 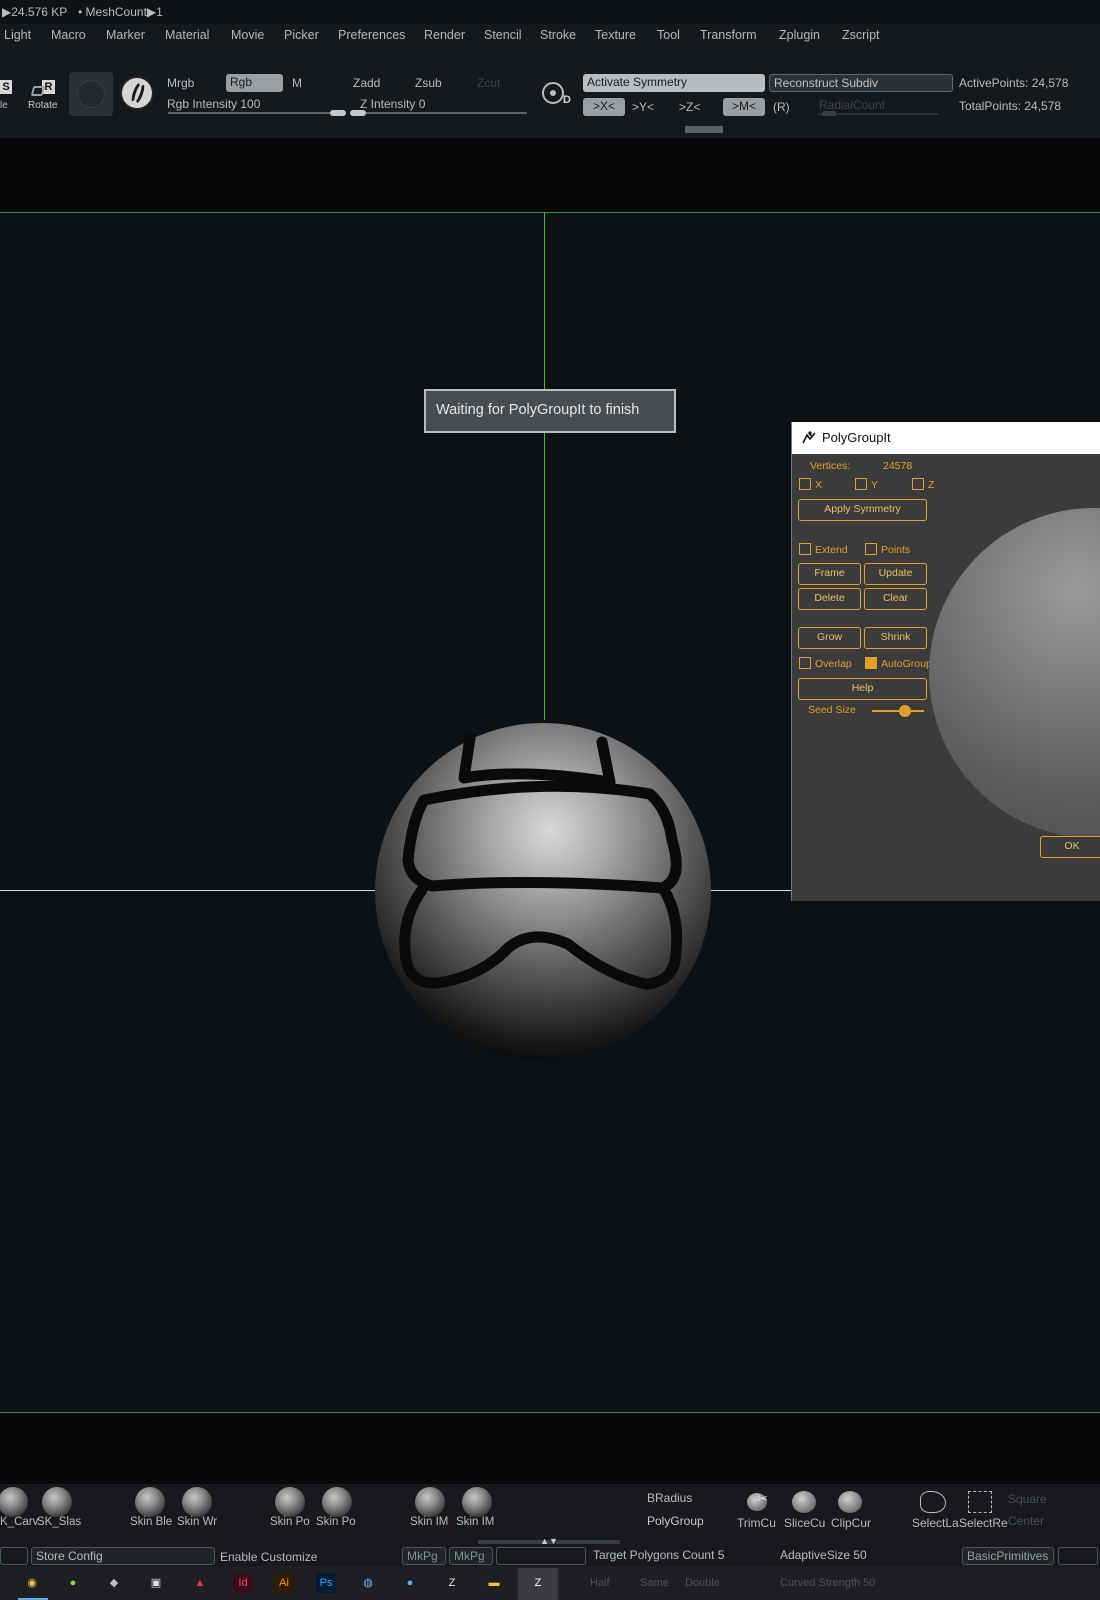 I want to click on shrink-button: Shrink, so click(x=895, y=638).